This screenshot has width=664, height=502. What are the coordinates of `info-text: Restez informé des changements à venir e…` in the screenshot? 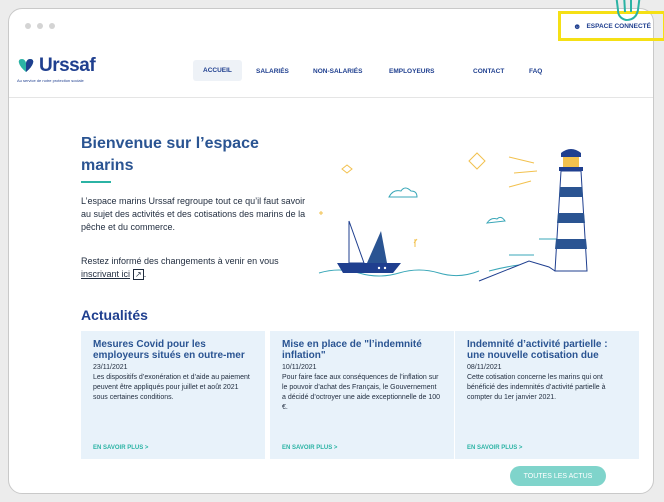 It's located at (193, 268).